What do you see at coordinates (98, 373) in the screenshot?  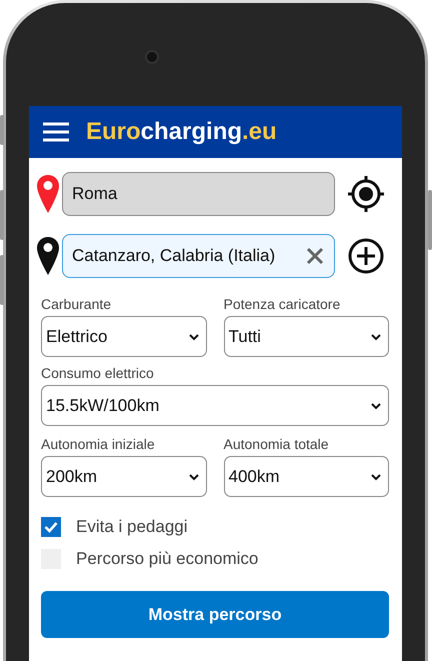 I see `field-label: Consumo elettrico` at bounding box center [98, 373].